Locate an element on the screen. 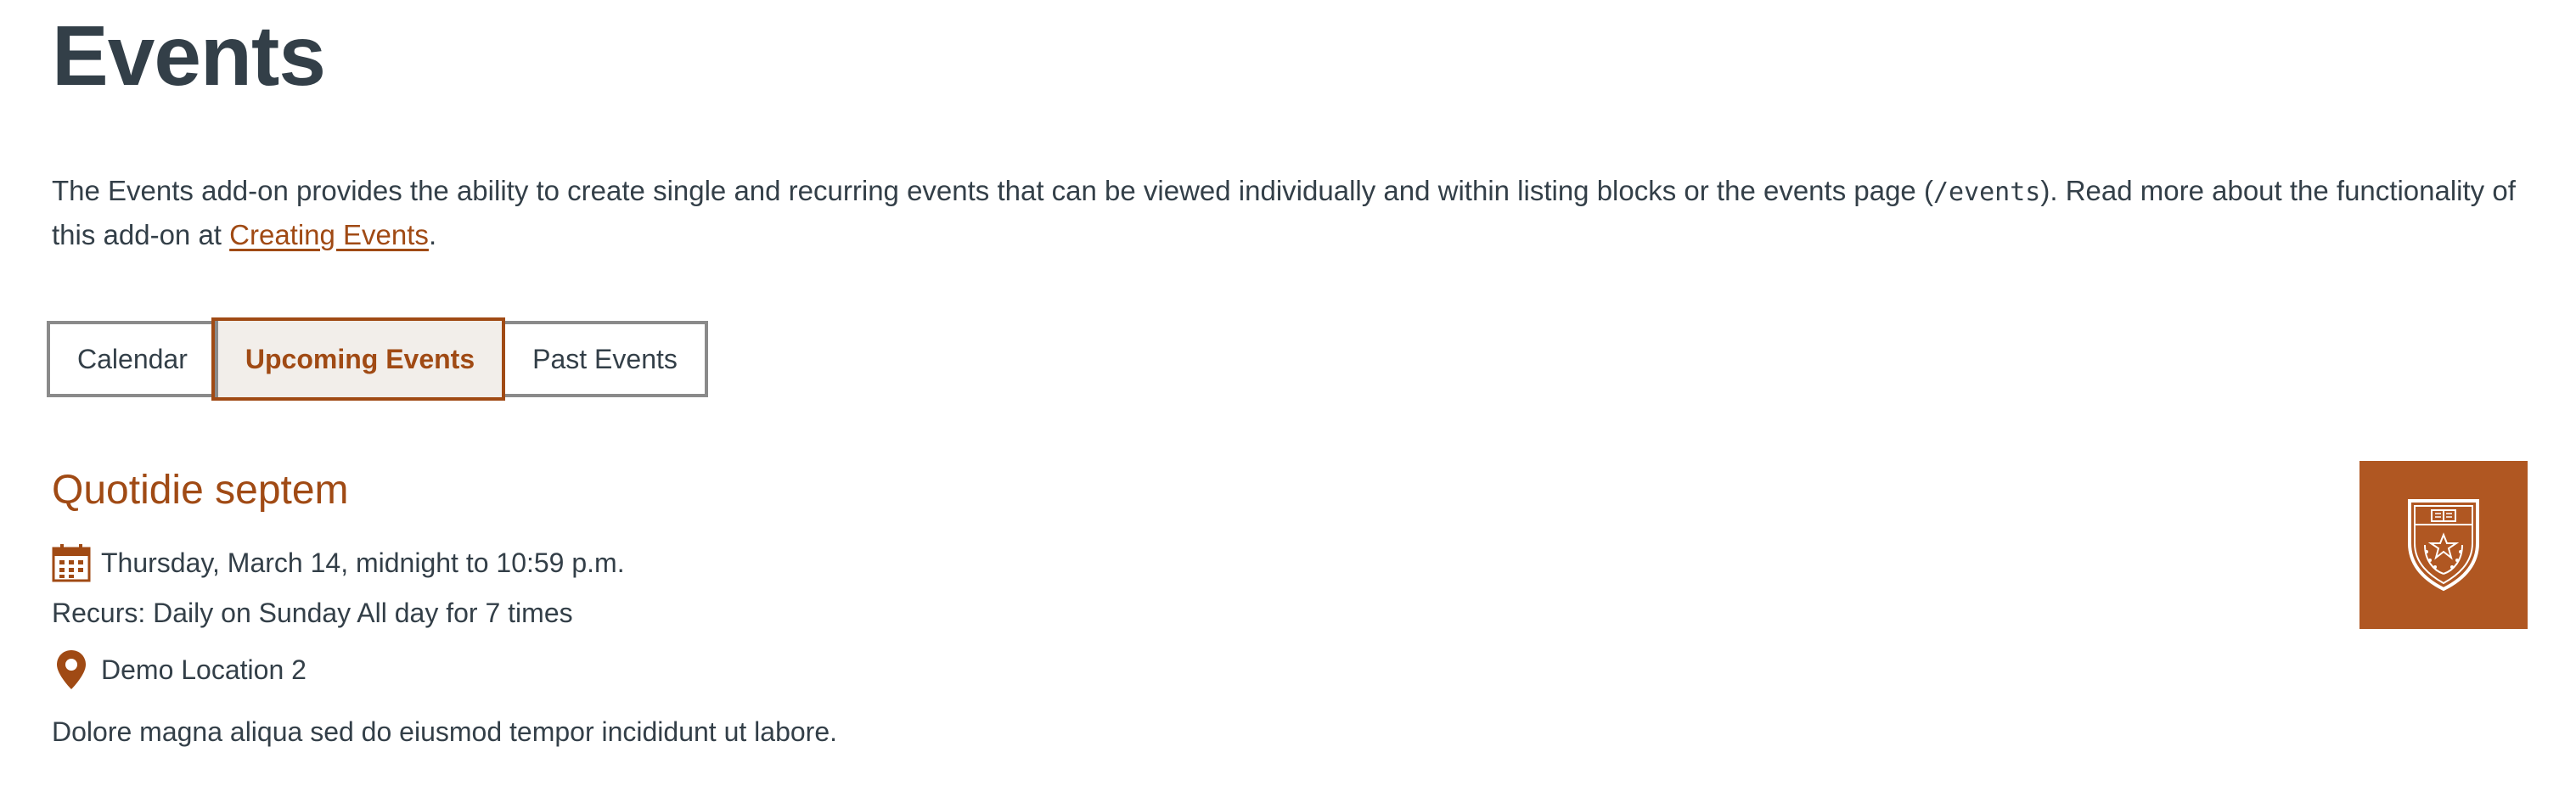  tab-upcoming-events: Upcoming Events is located at coordinates (358, 359).